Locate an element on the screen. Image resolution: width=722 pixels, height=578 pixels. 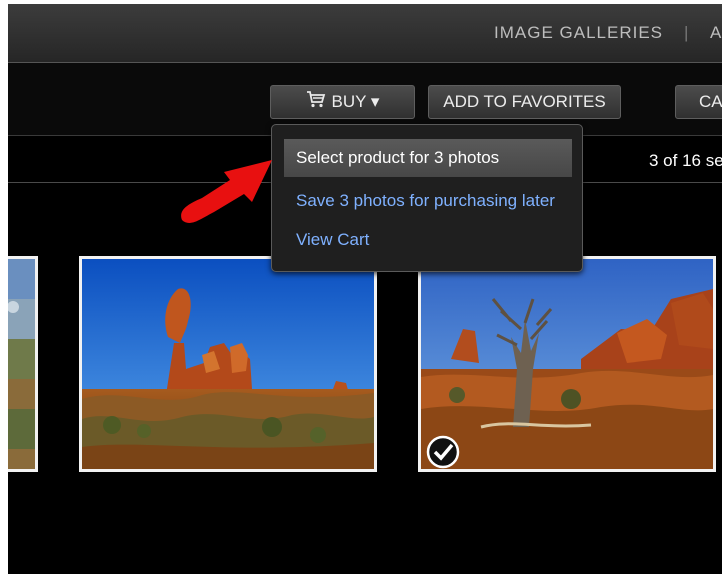
buy-label: BUY ▾ is located at coordinates (355, 101).